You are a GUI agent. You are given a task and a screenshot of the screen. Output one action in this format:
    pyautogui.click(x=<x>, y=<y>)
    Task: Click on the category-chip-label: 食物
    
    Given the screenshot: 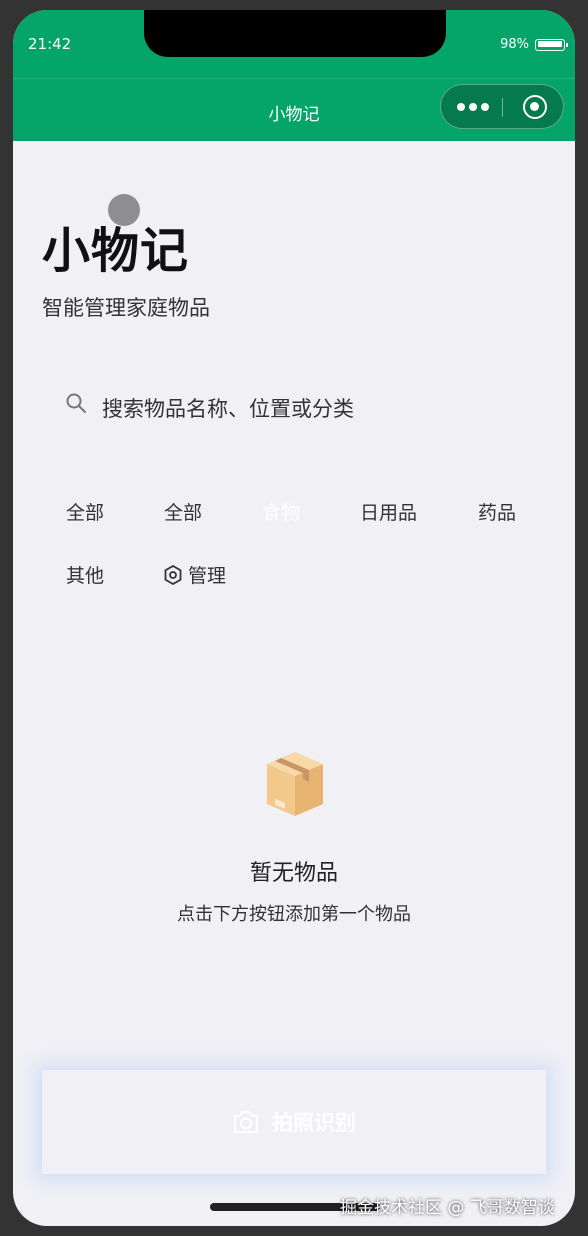 What is the action you would take?
    pyautogui.click(x=281, y=513)
    